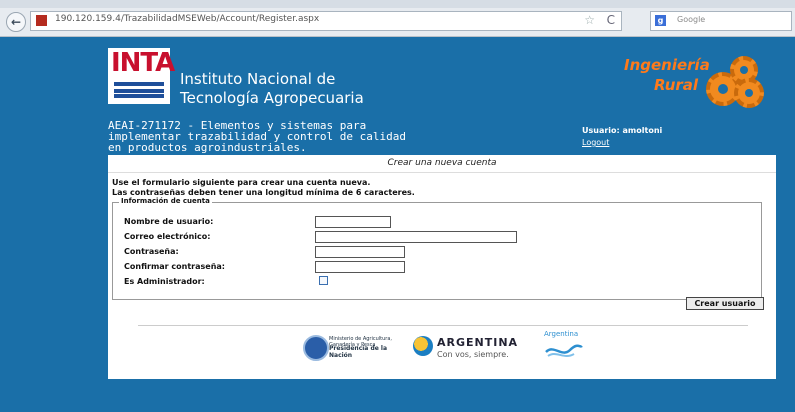 Image resolution: width=795 pixels, height=412 pixels. Describe the element at coordinates (207, 147) in the screenshot. I see `project-line-3: en productos agroindustriales.` at that location.